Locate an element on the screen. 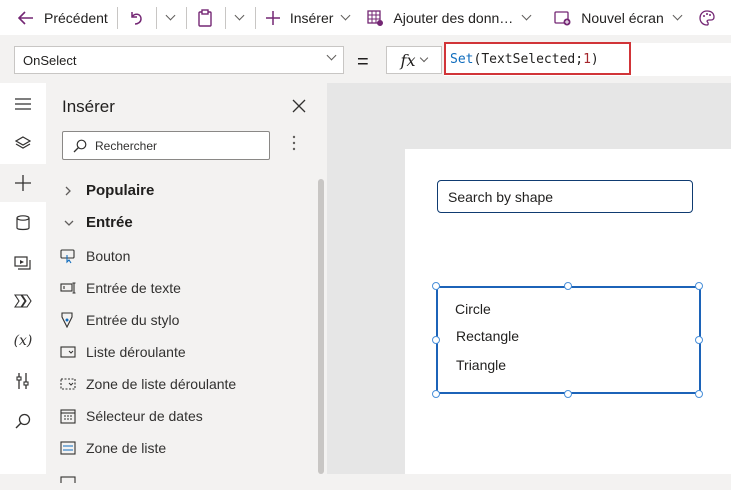 Image resolution: width=731 pixels, height=490 pixels. resize-handle-bottom-left is located at coordinates (436, 394).